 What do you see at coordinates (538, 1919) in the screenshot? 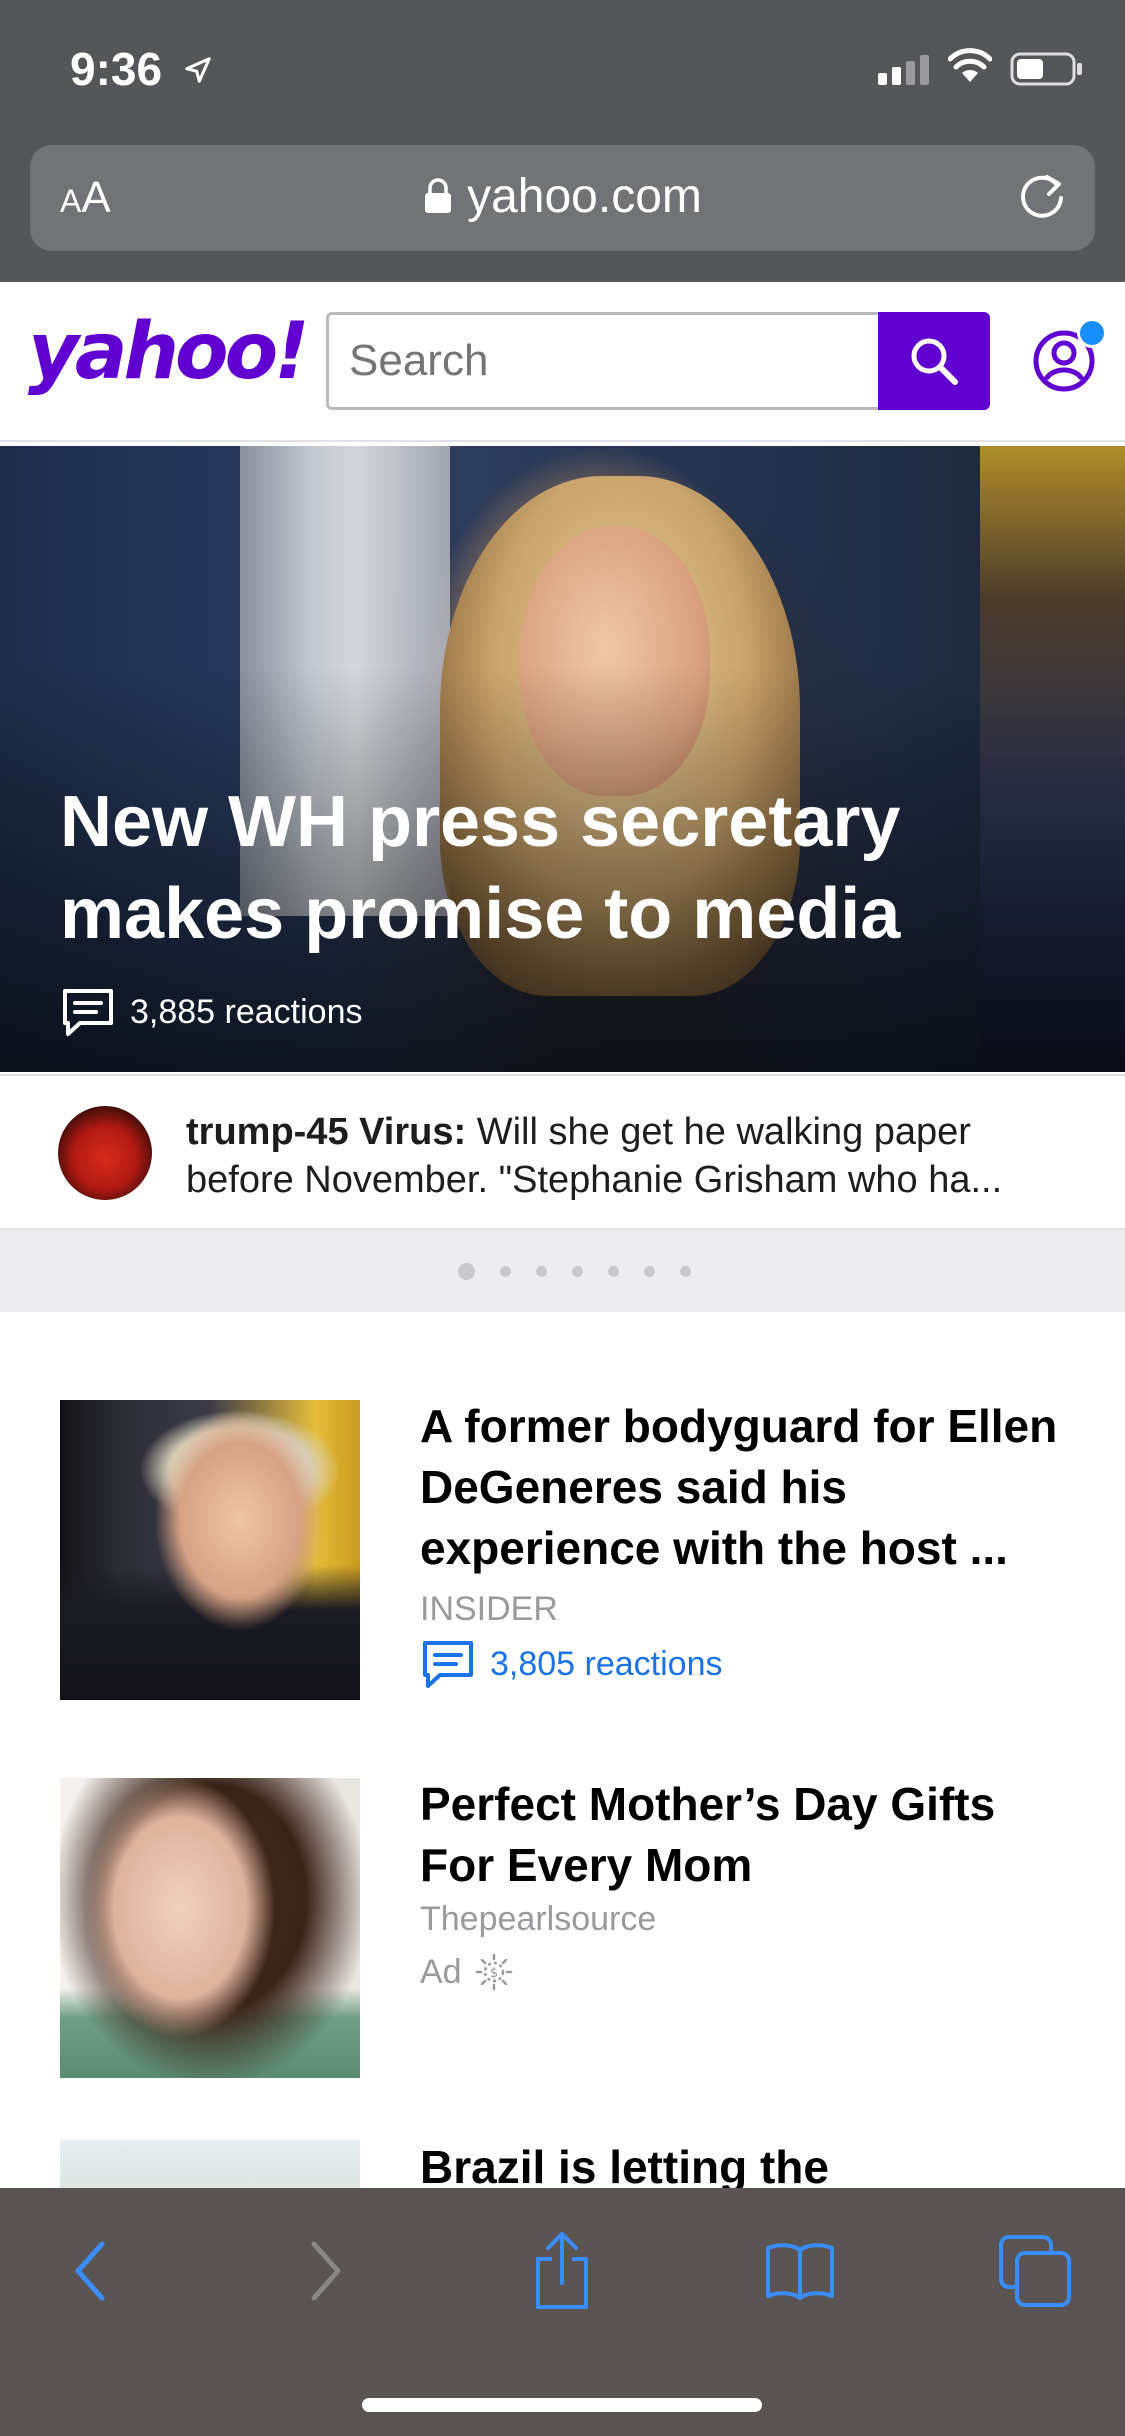
I see `ad-source: Thepearlsource` at bounding box center [538, 1919].